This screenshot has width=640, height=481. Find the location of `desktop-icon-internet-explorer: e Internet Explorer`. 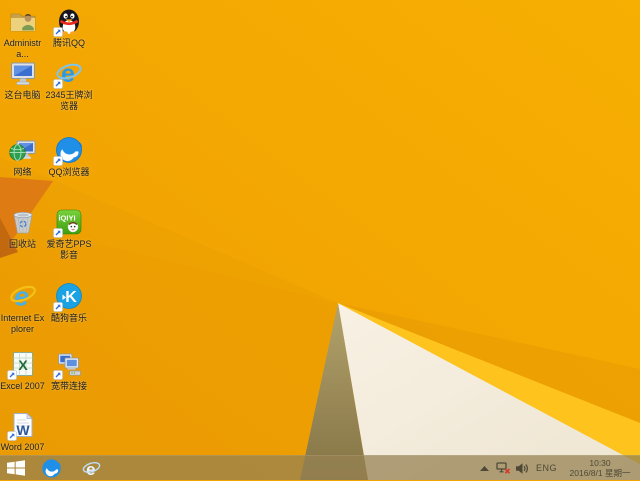

desktop-icon-internet-explorer: e Internet Explorer is located at coordinates (22, 308).